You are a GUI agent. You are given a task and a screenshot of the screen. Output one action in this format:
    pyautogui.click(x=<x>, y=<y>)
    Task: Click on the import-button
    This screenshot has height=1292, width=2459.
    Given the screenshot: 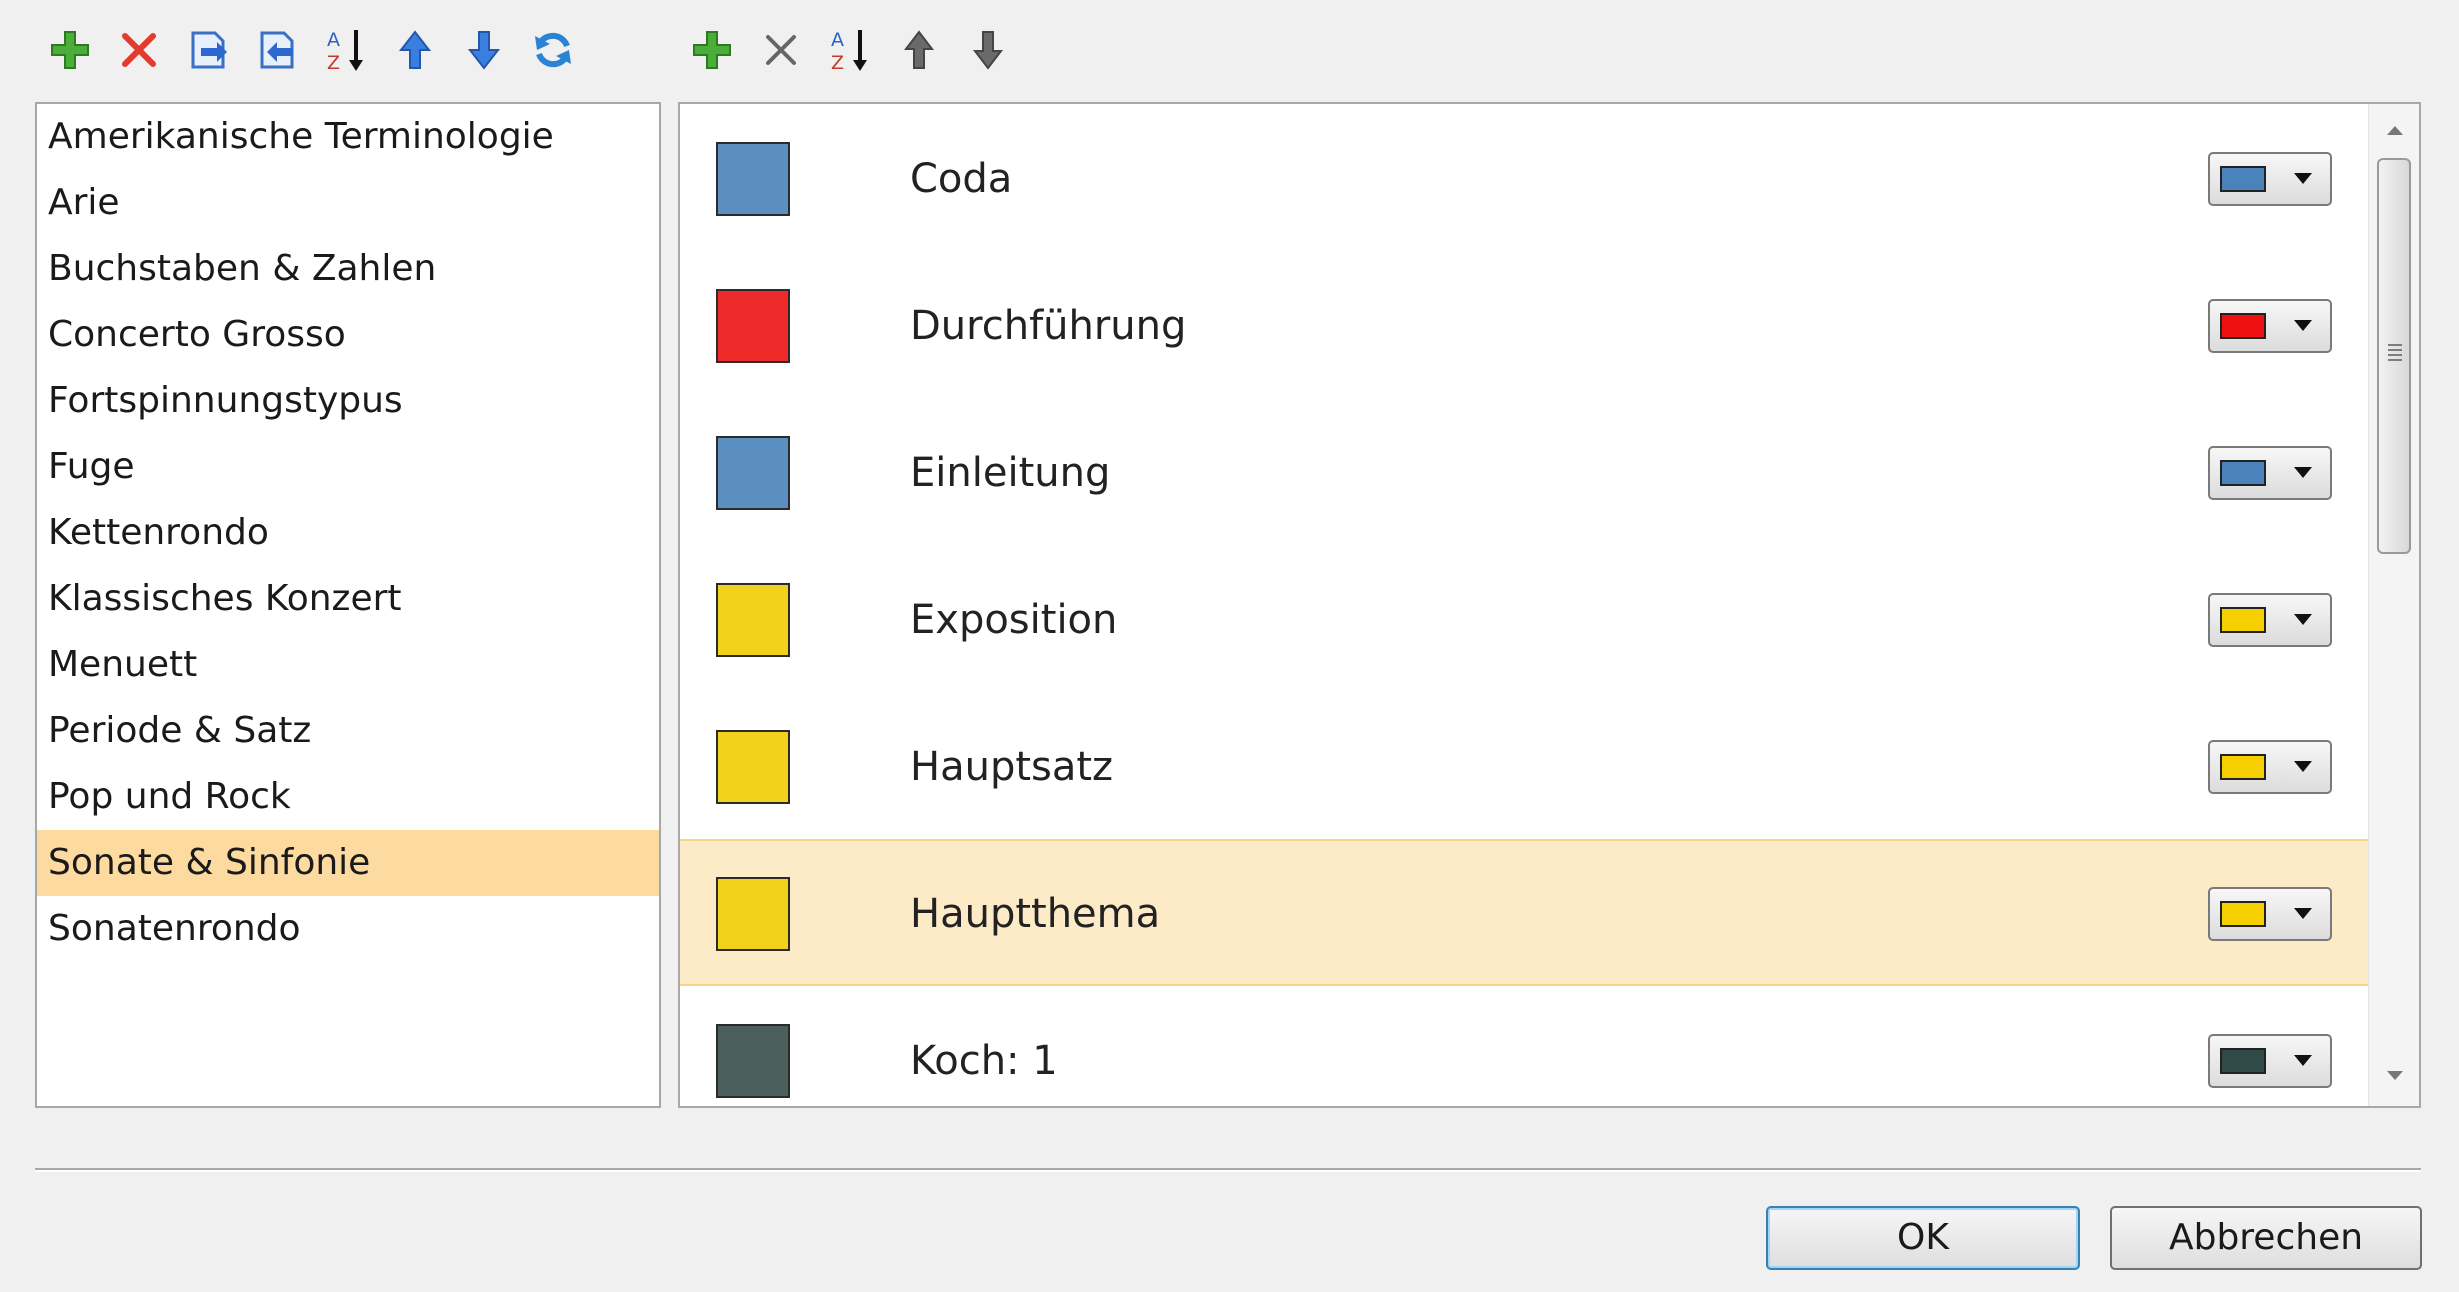 What is the action you would take?
    pyautogui.click(x=277, y=50)
    